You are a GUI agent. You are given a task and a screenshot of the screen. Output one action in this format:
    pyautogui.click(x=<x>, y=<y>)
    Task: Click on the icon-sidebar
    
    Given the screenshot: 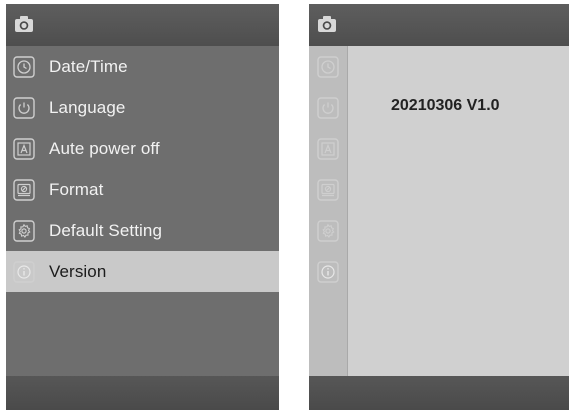 What is the action you would take?
    pyautogui.click(x=328, y=211)
    